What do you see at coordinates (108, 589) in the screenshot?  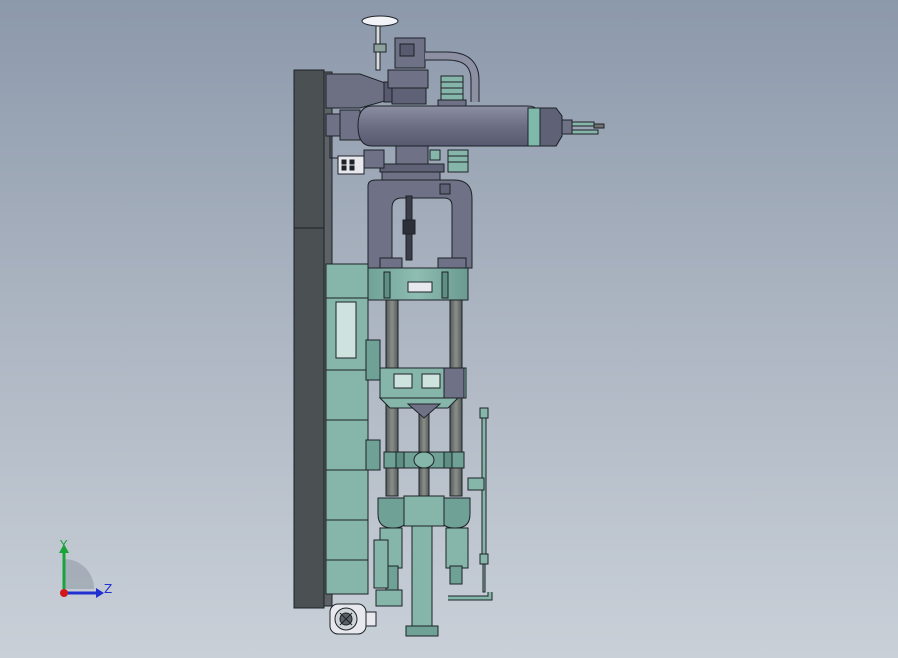 I see `z-axis-label: Z` at bounding box center [108, 589].